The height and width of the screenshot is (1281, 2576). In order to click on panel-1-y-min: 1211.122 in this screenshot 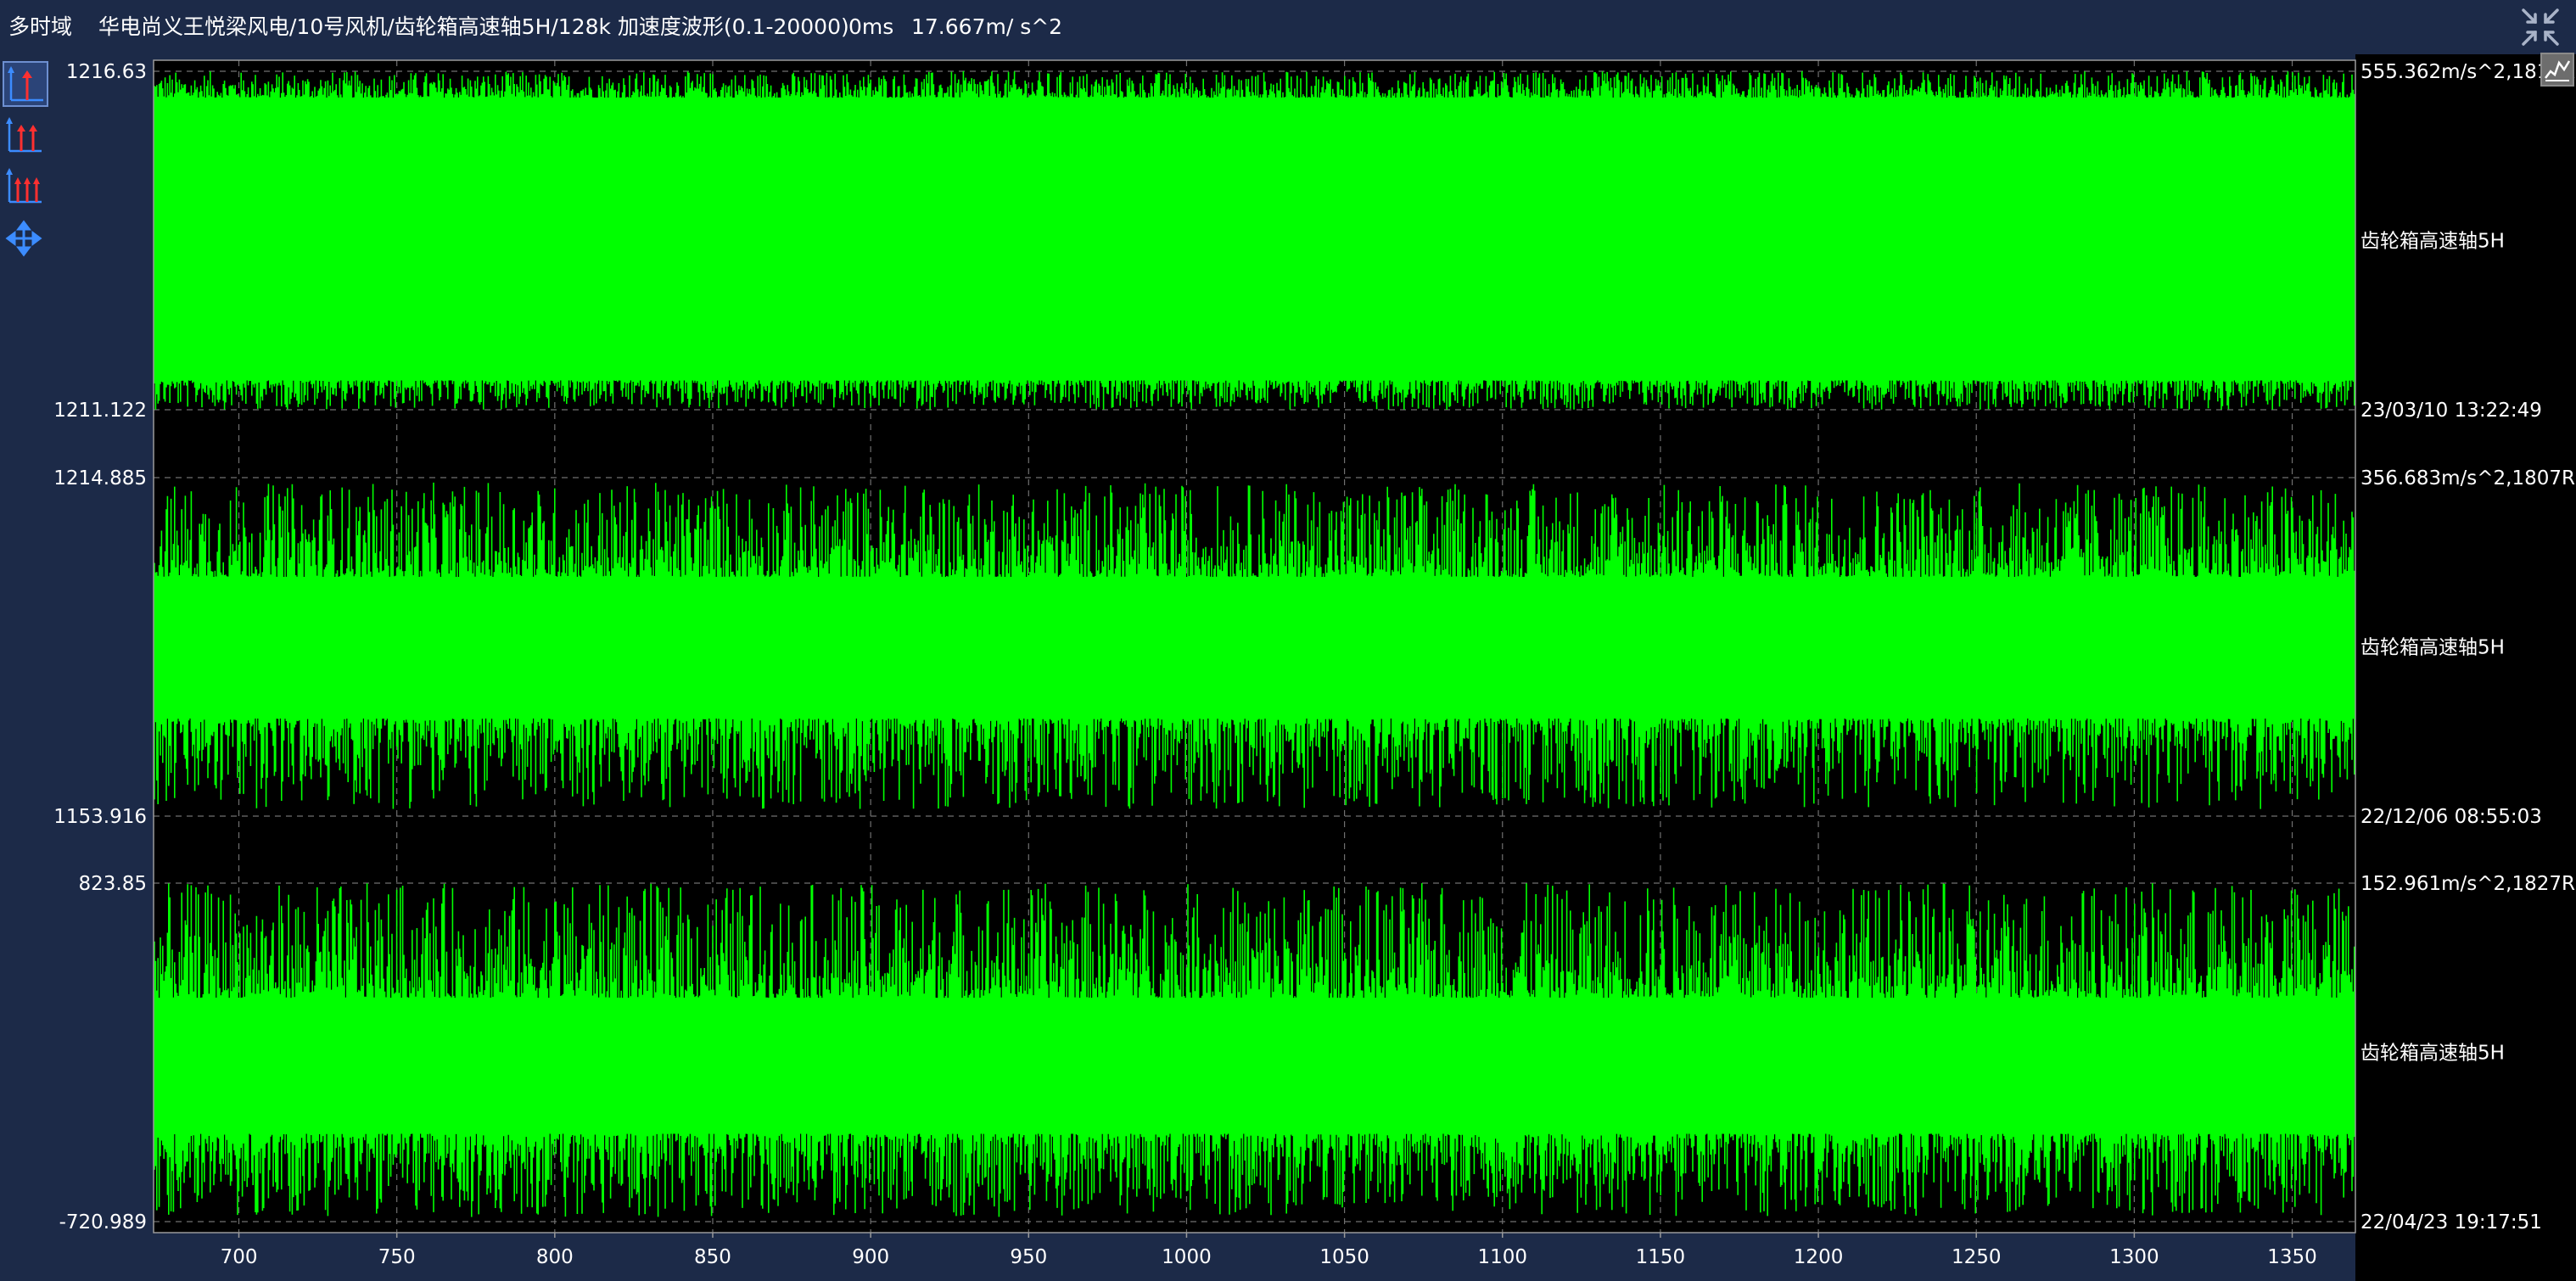, I will do `click(100, 411)`.